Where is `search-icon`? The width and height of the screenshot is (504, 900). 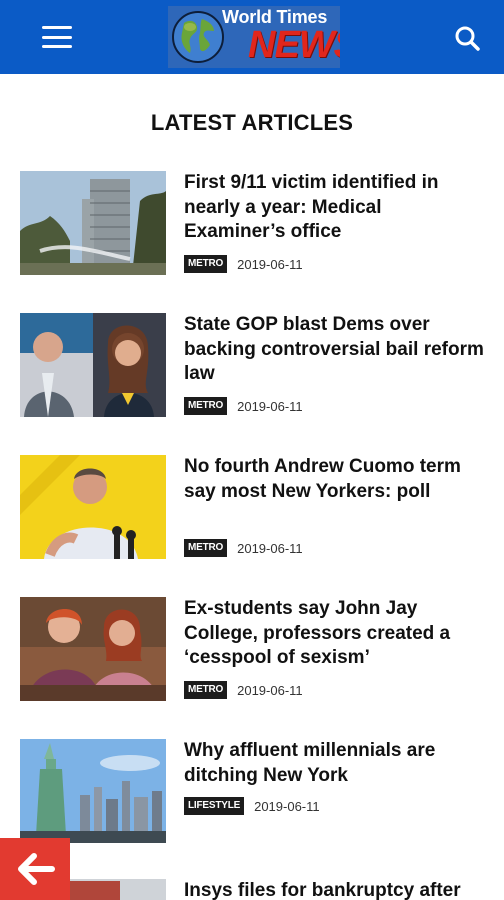 search-icon is located at coordinates (468, 39).